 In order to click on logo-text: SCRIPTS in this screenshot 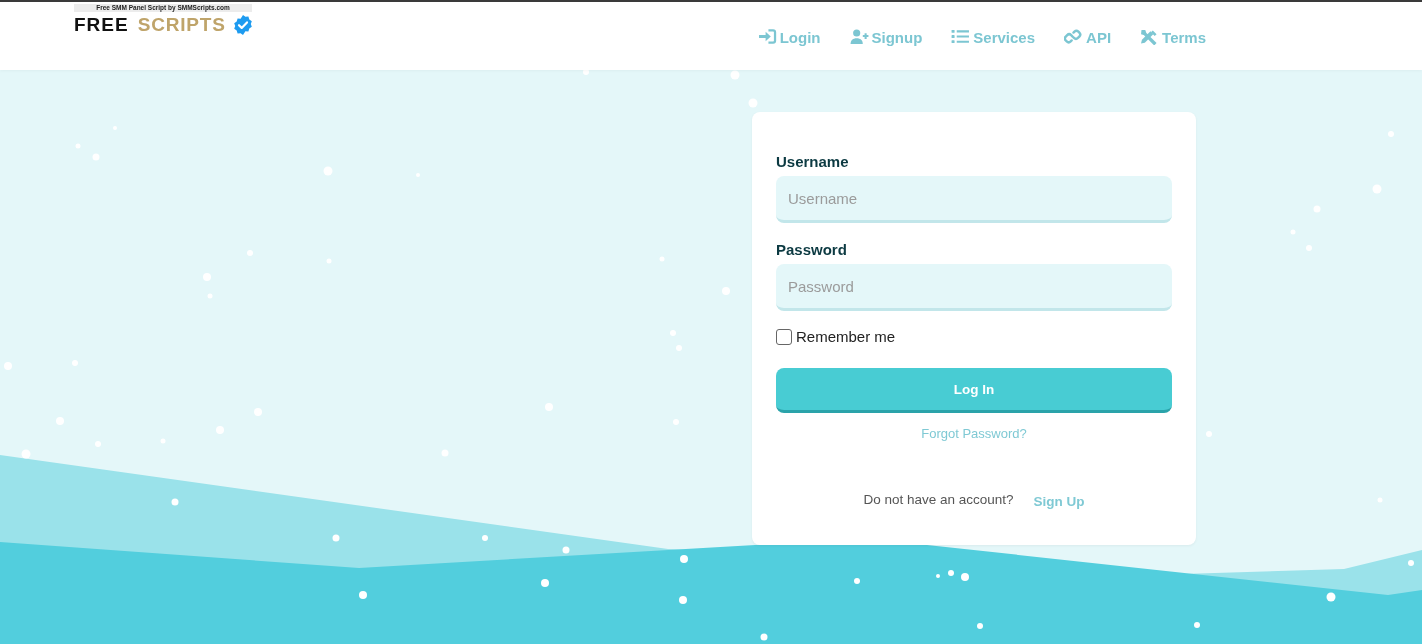, I will do `click(181, 25)`.